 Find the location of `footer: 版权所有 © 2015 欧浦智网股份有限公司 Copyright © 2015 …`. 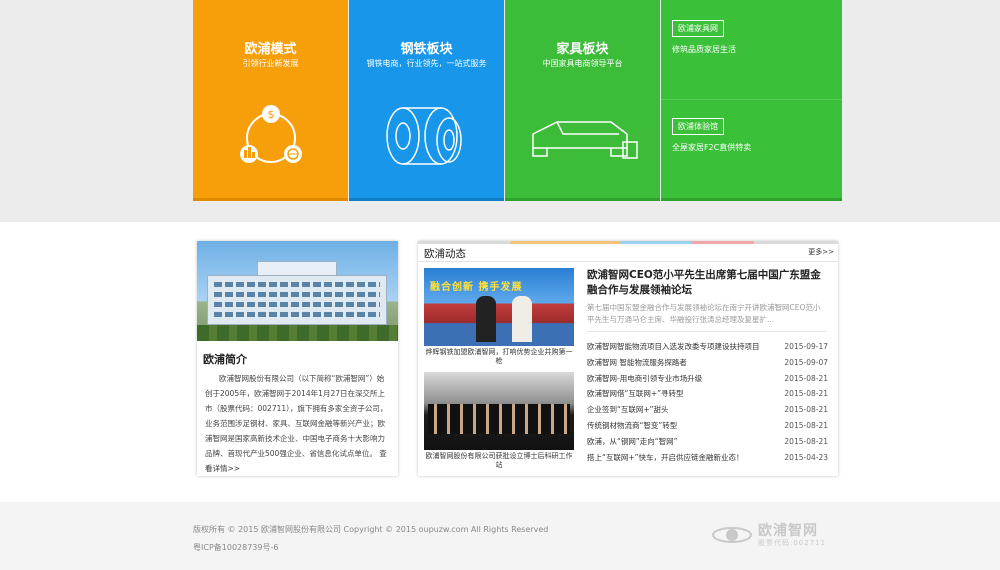

footer: 版权所有 © 2015 欧浦智网股份有限公司 Copyright © 2015 … is located at coordinates (500, 536).